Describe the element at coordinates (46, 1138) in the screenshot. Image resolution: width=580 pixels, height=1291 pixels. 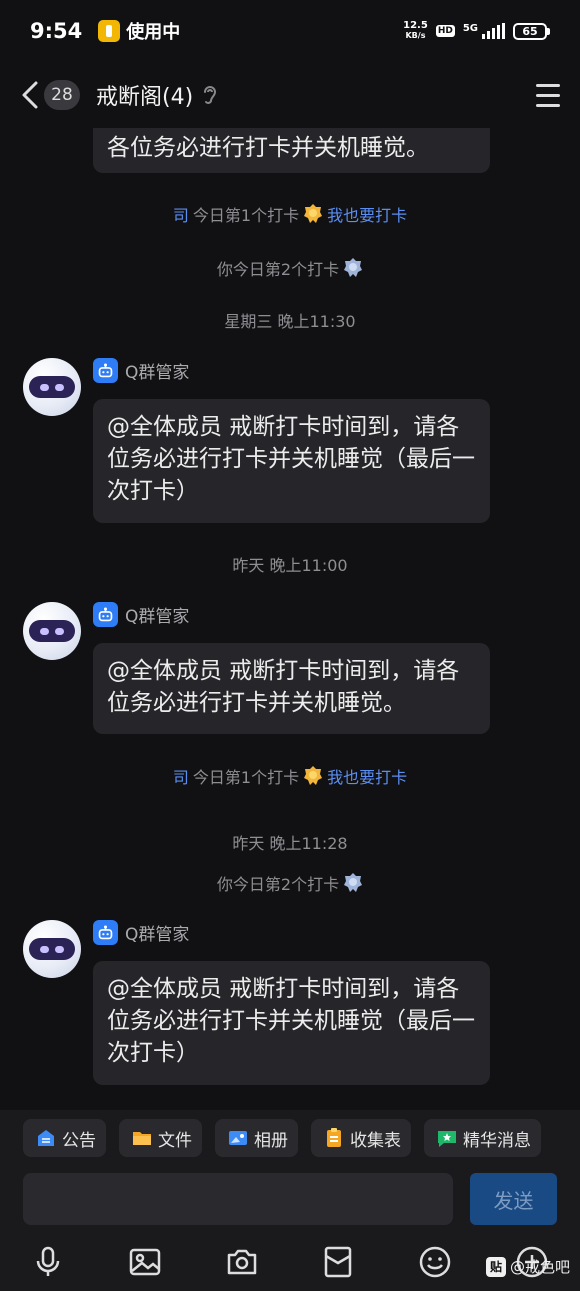
I see `announcement-icon` at that location.